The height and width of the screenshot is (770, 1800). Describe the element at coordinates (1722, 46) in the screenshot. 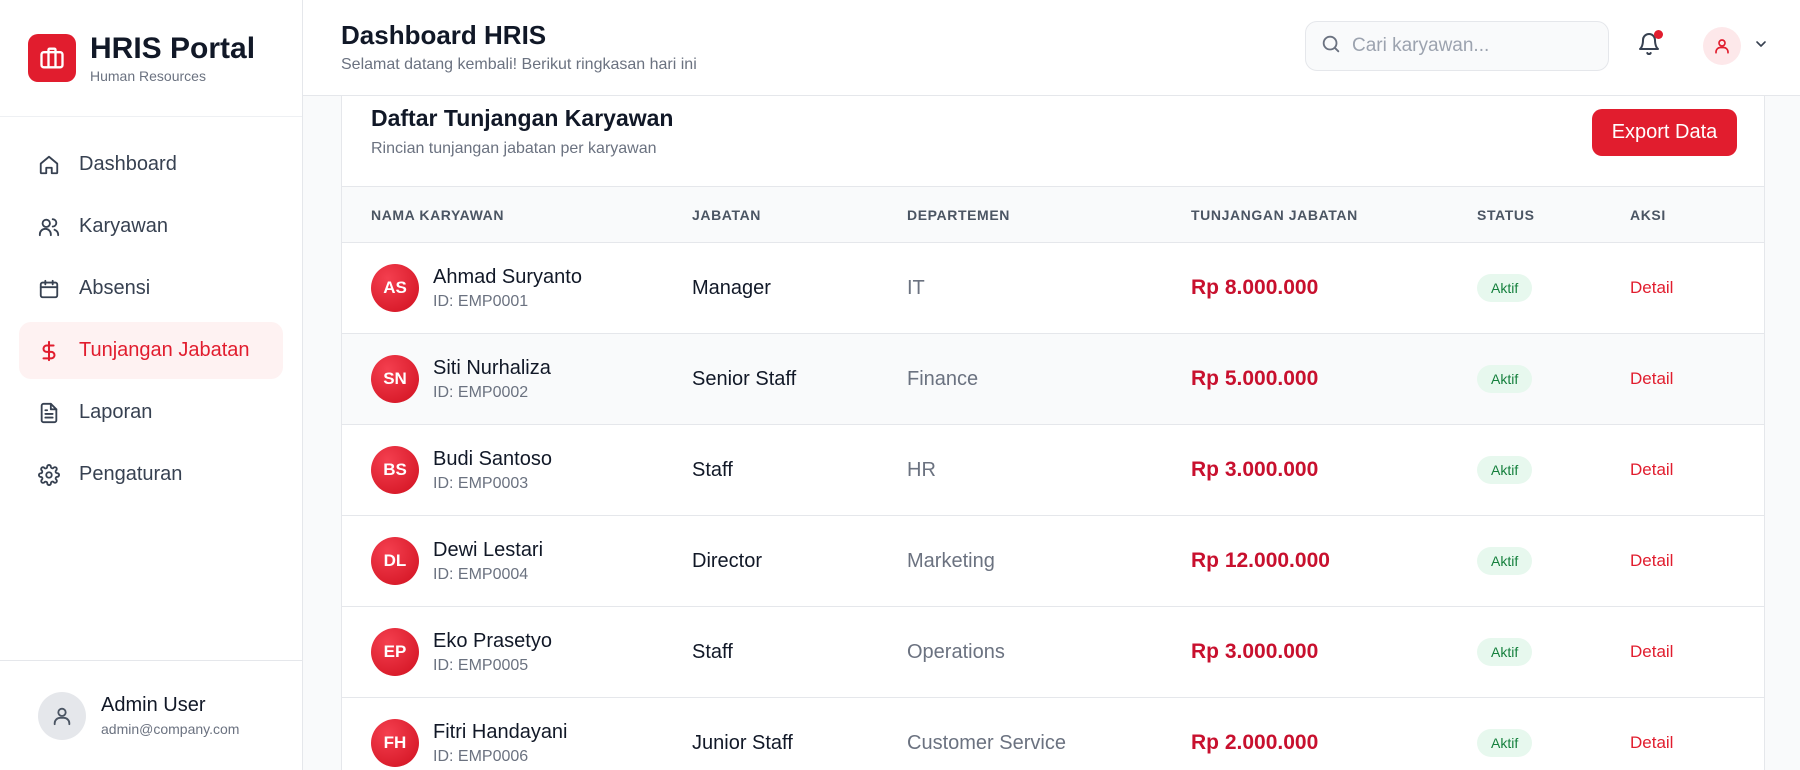

I see `profile-avatar-icon` at that location.